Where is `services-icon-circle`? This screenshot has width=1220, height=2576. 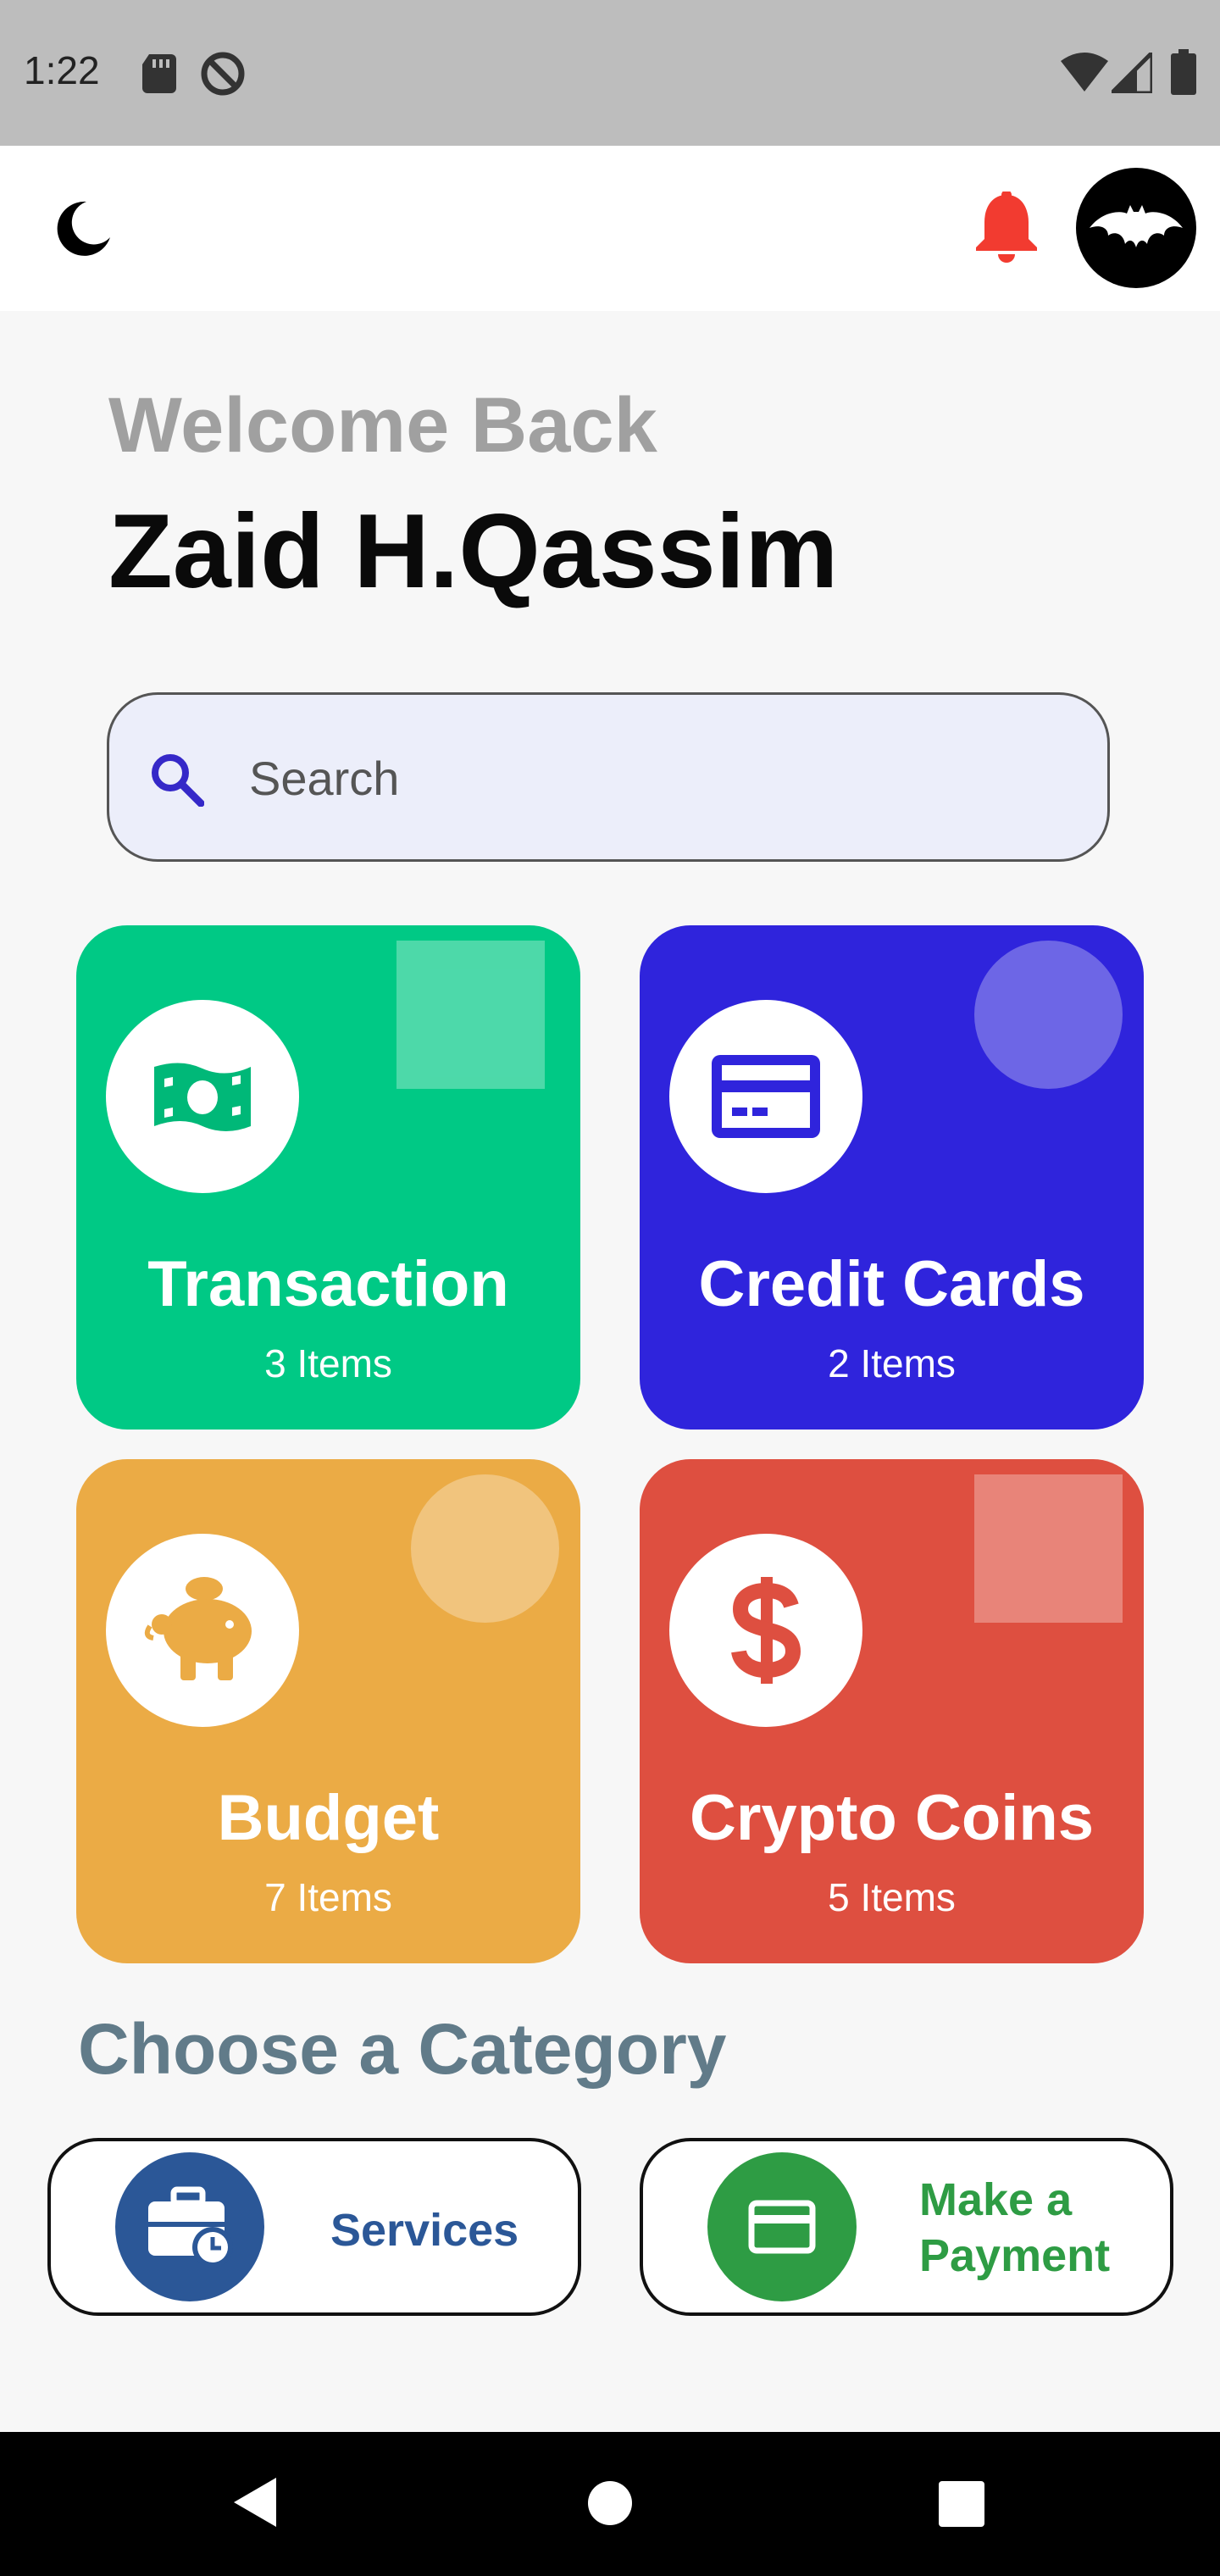
services-icon-circle is located at coordinates (189, 2226).